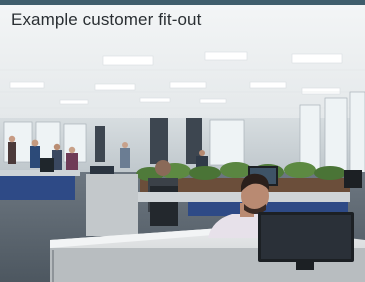  Describe the element at coordinates (106, 19) in the screenshot. I see `photo-caption: Example customer fit-out` at that location.